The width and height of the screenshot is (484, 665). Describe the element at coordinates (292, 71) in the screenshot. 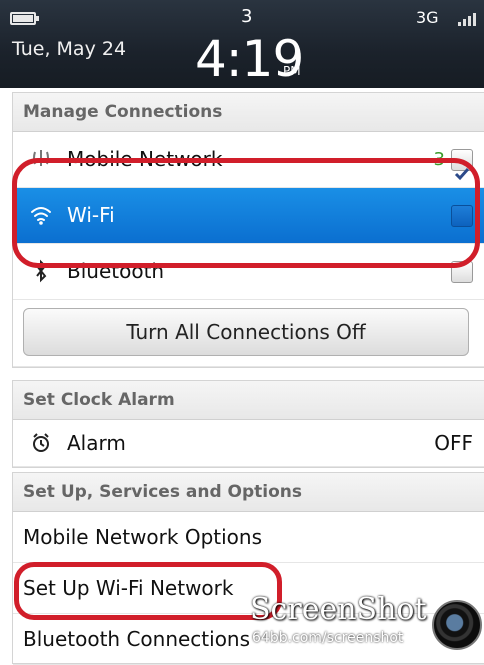

I see `clock-ampm: PM` at that location.